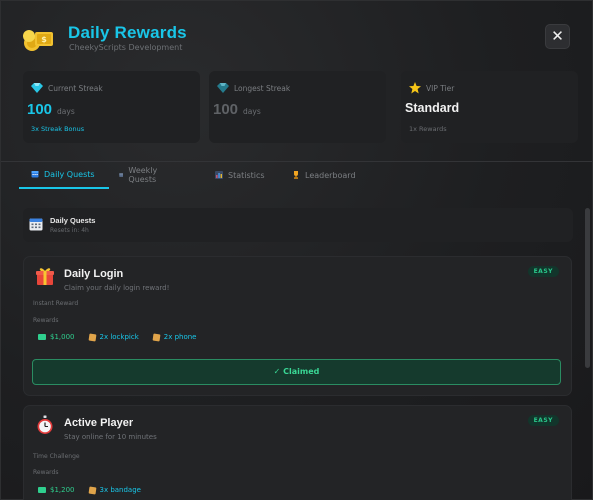 The width and height of the screenshot is (593, 500). I want to click on claimed-button: ✓ Claimed, so click(296, 372).